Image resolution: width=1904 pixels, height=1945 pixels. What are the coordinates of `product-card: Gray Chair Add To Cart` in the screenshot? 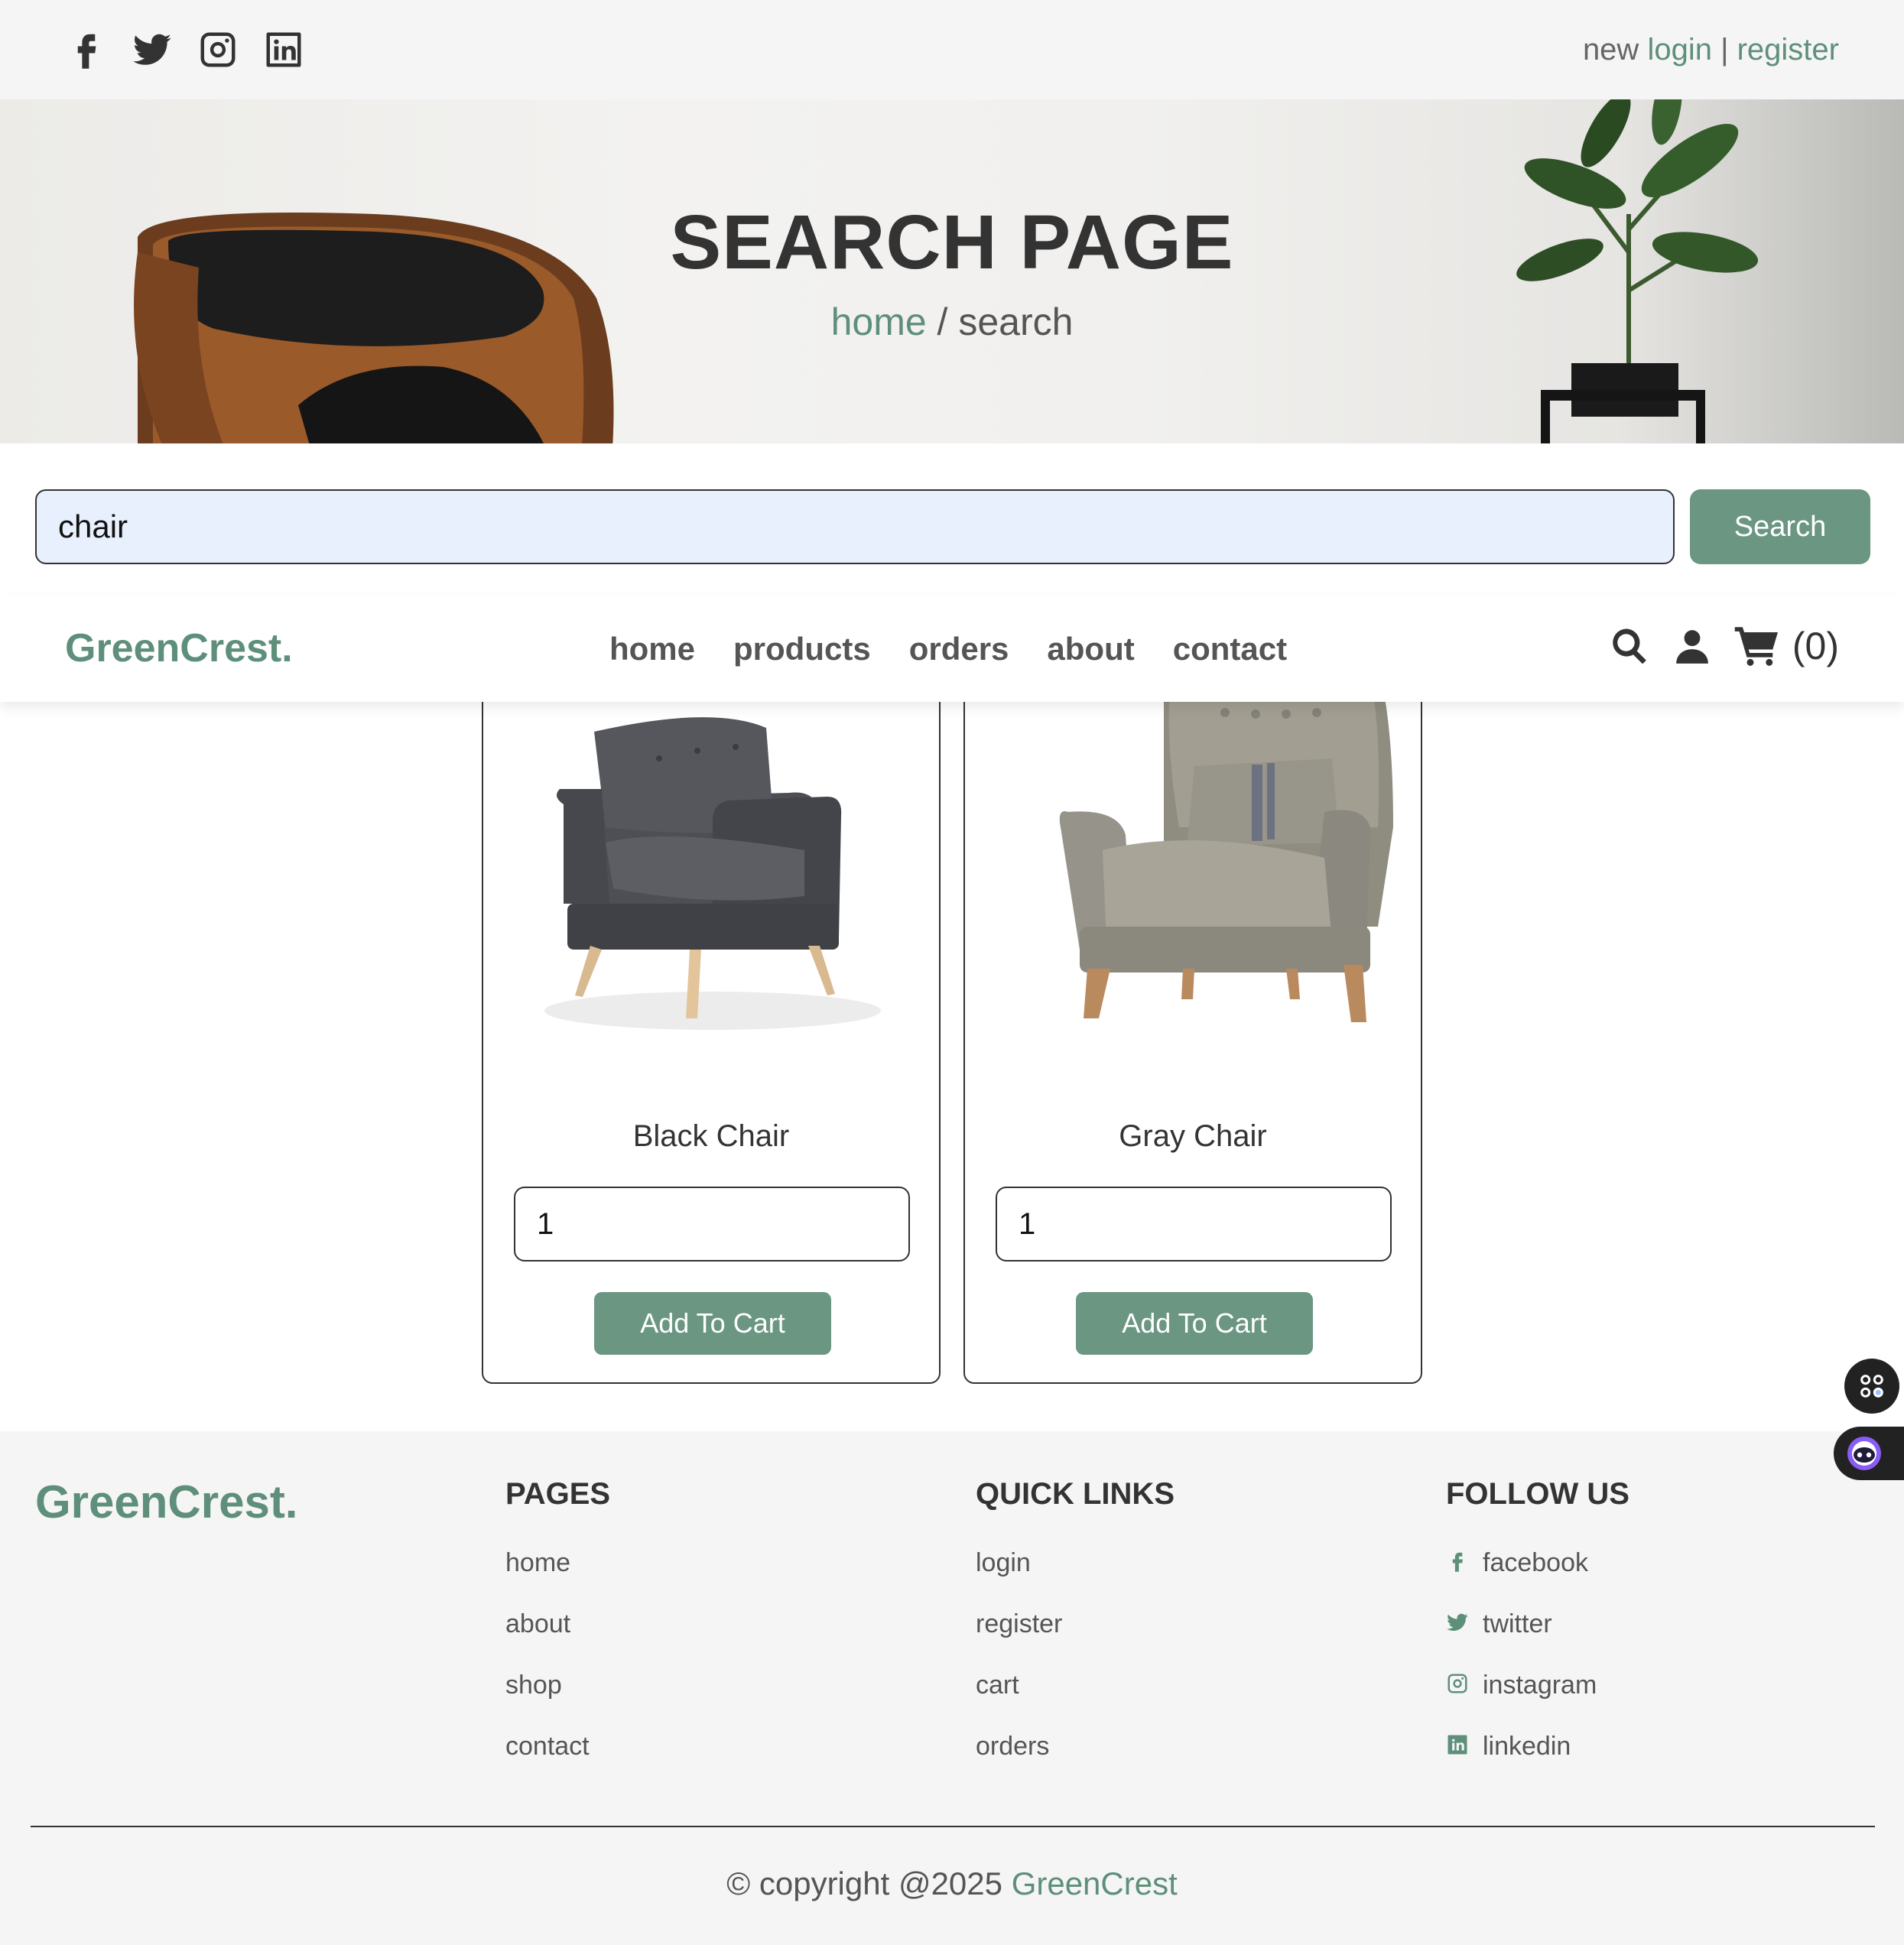 It's located at (1192, 1028).